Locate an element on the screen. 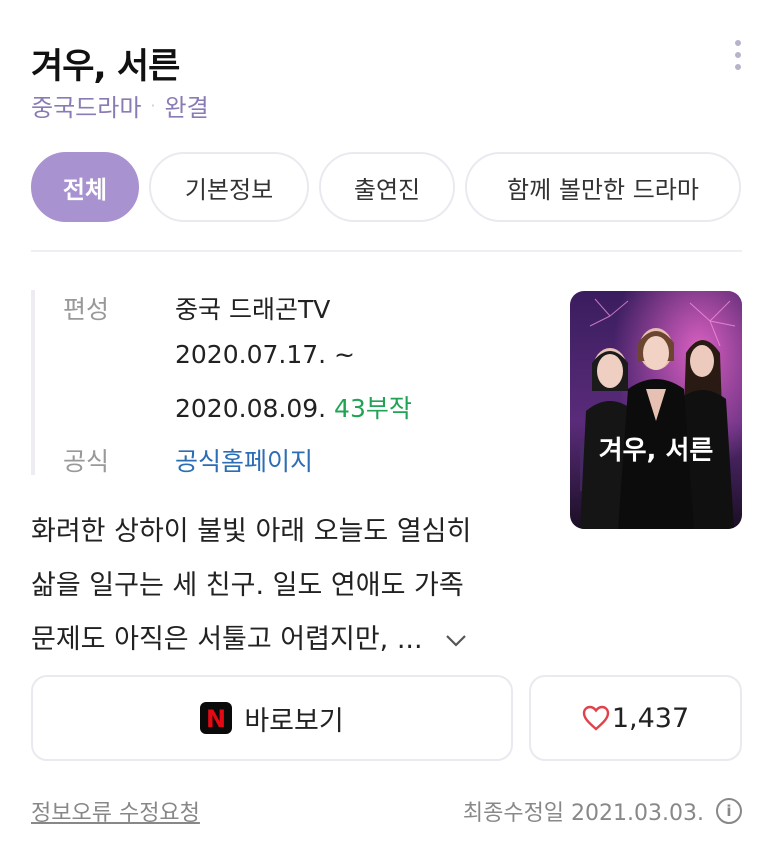  info-icon: i is located at coordinates (729, 811).